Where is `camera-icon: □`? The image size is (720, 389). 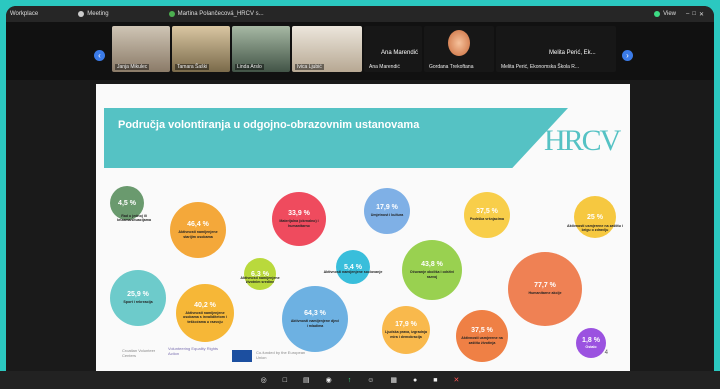
camera-icon: □ is located at coordinates (285, 380).